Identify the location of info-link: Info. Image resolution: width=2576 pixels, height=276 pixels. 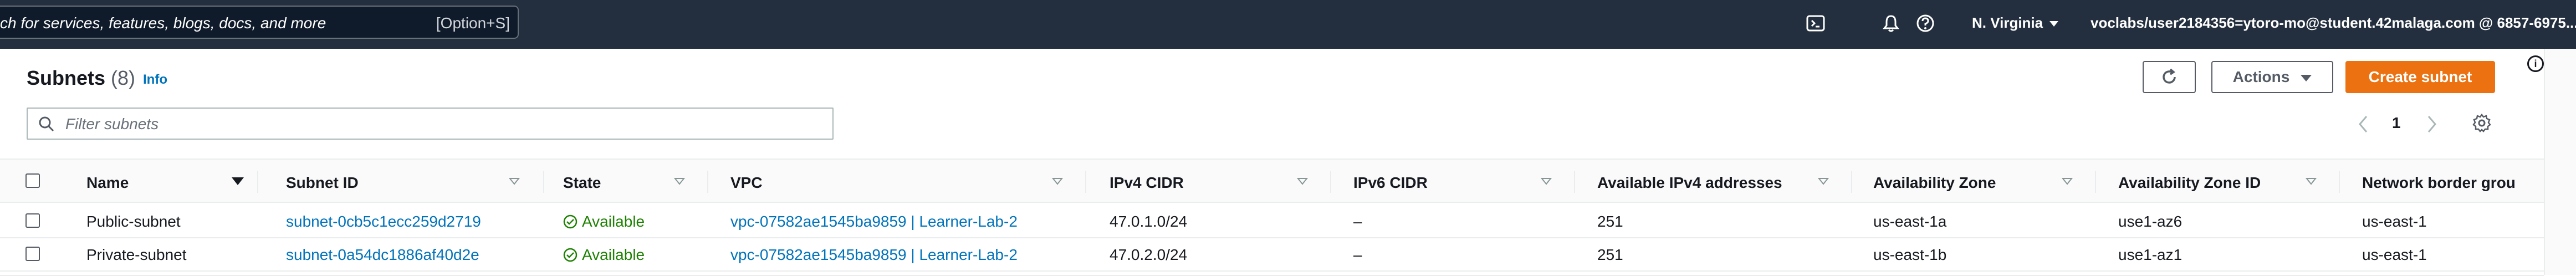
(155, 80).